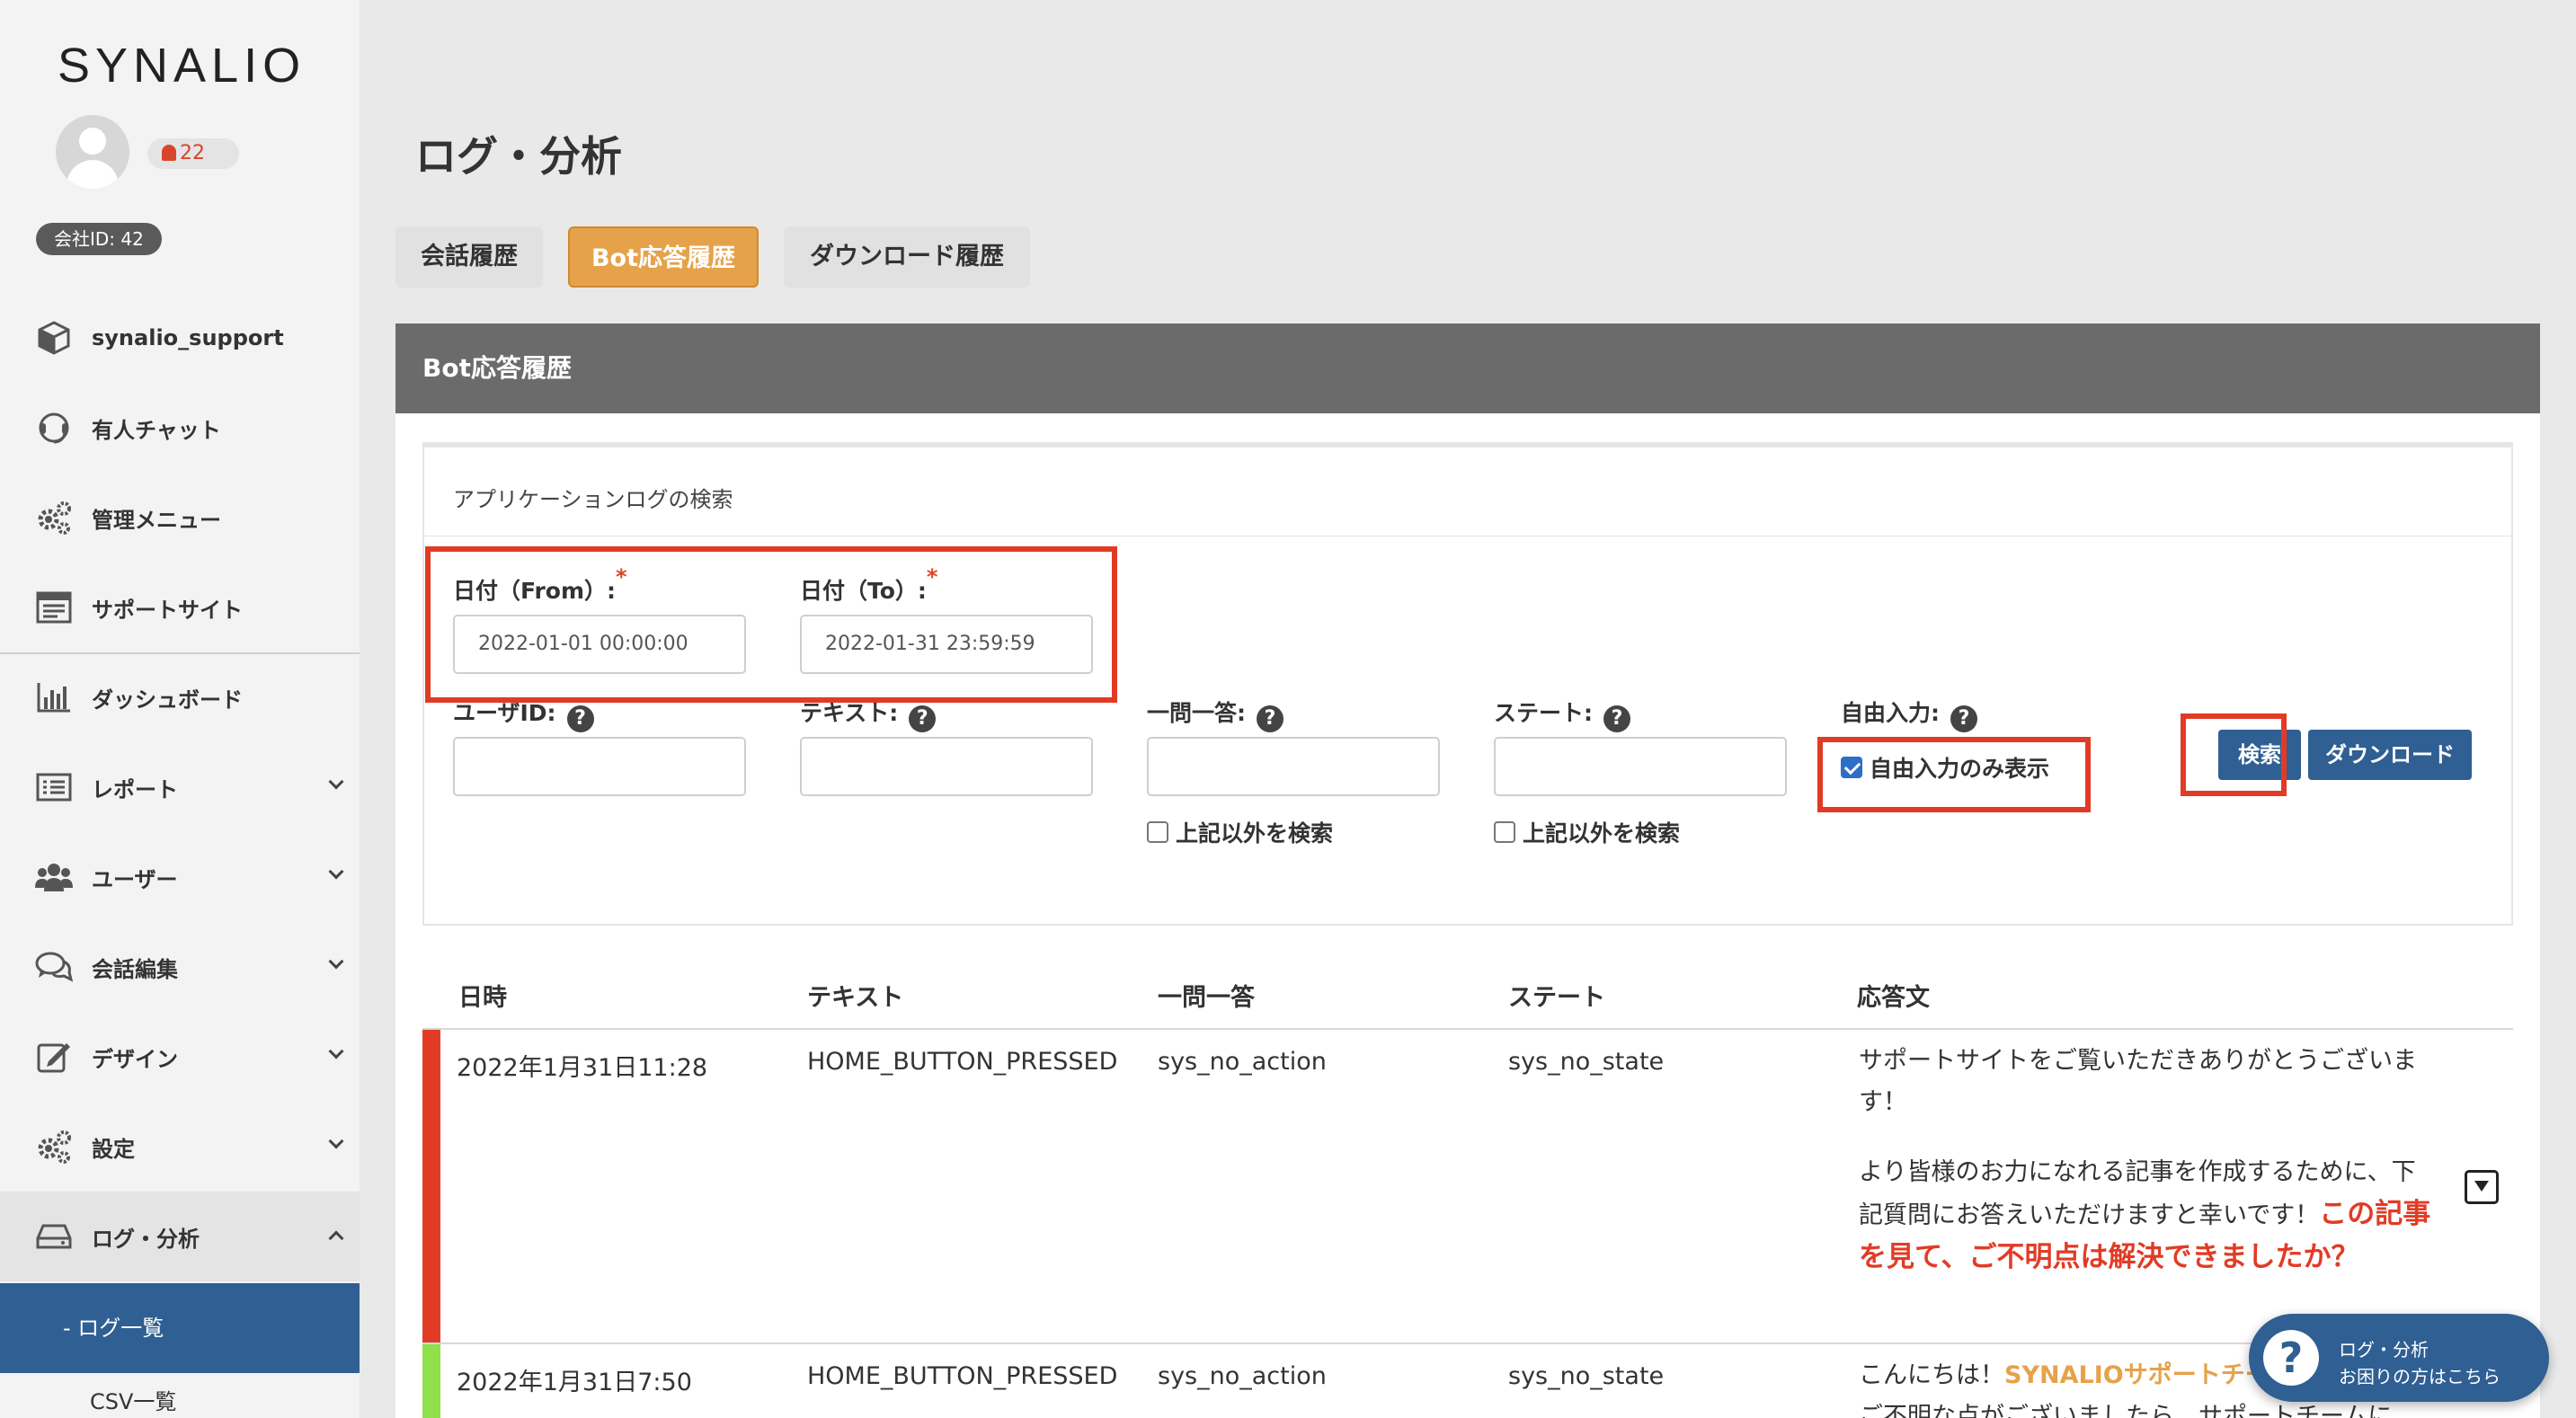  What do you see at coordinates (2234, 754) in the screenshot?
I see `highlight-search-button` at bounding box center [2234, 754].